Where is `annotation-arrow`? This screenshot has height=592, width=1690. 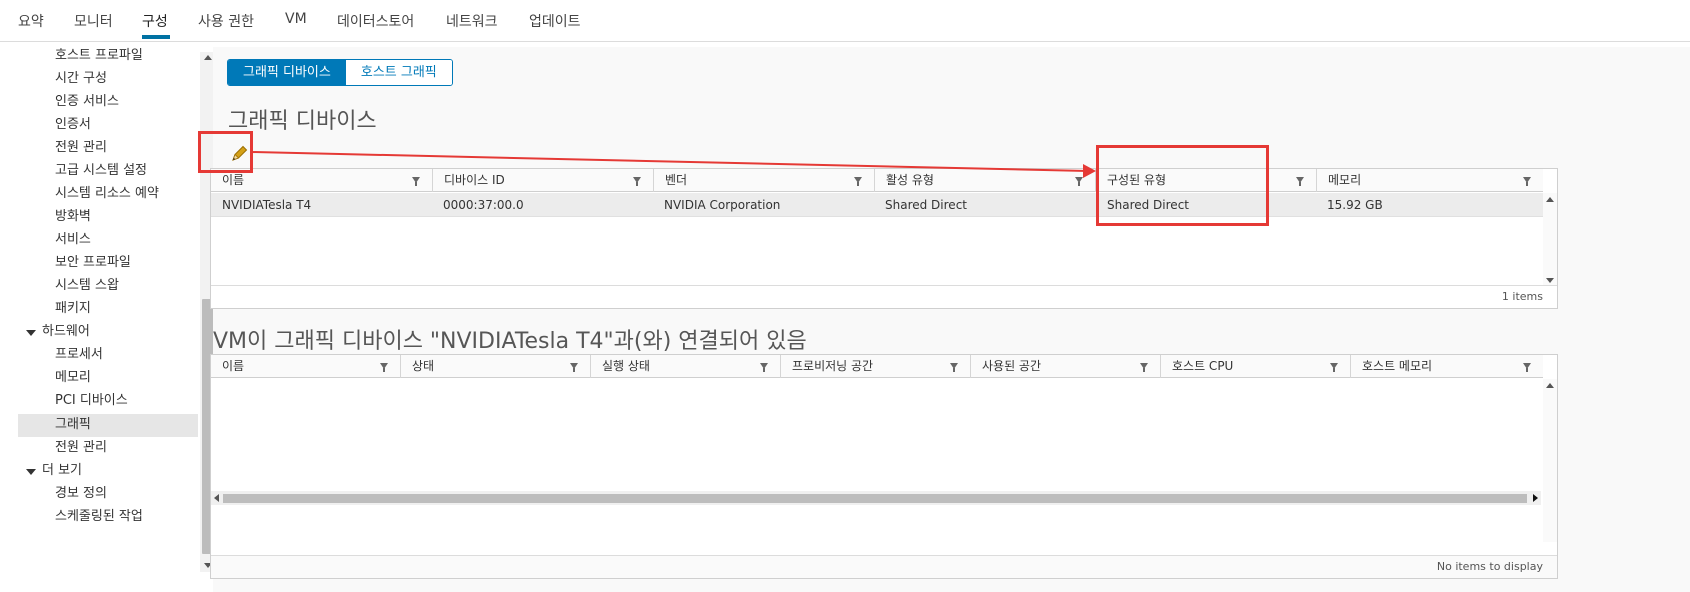 annotation-arrow is located at coordinates (673, 164).